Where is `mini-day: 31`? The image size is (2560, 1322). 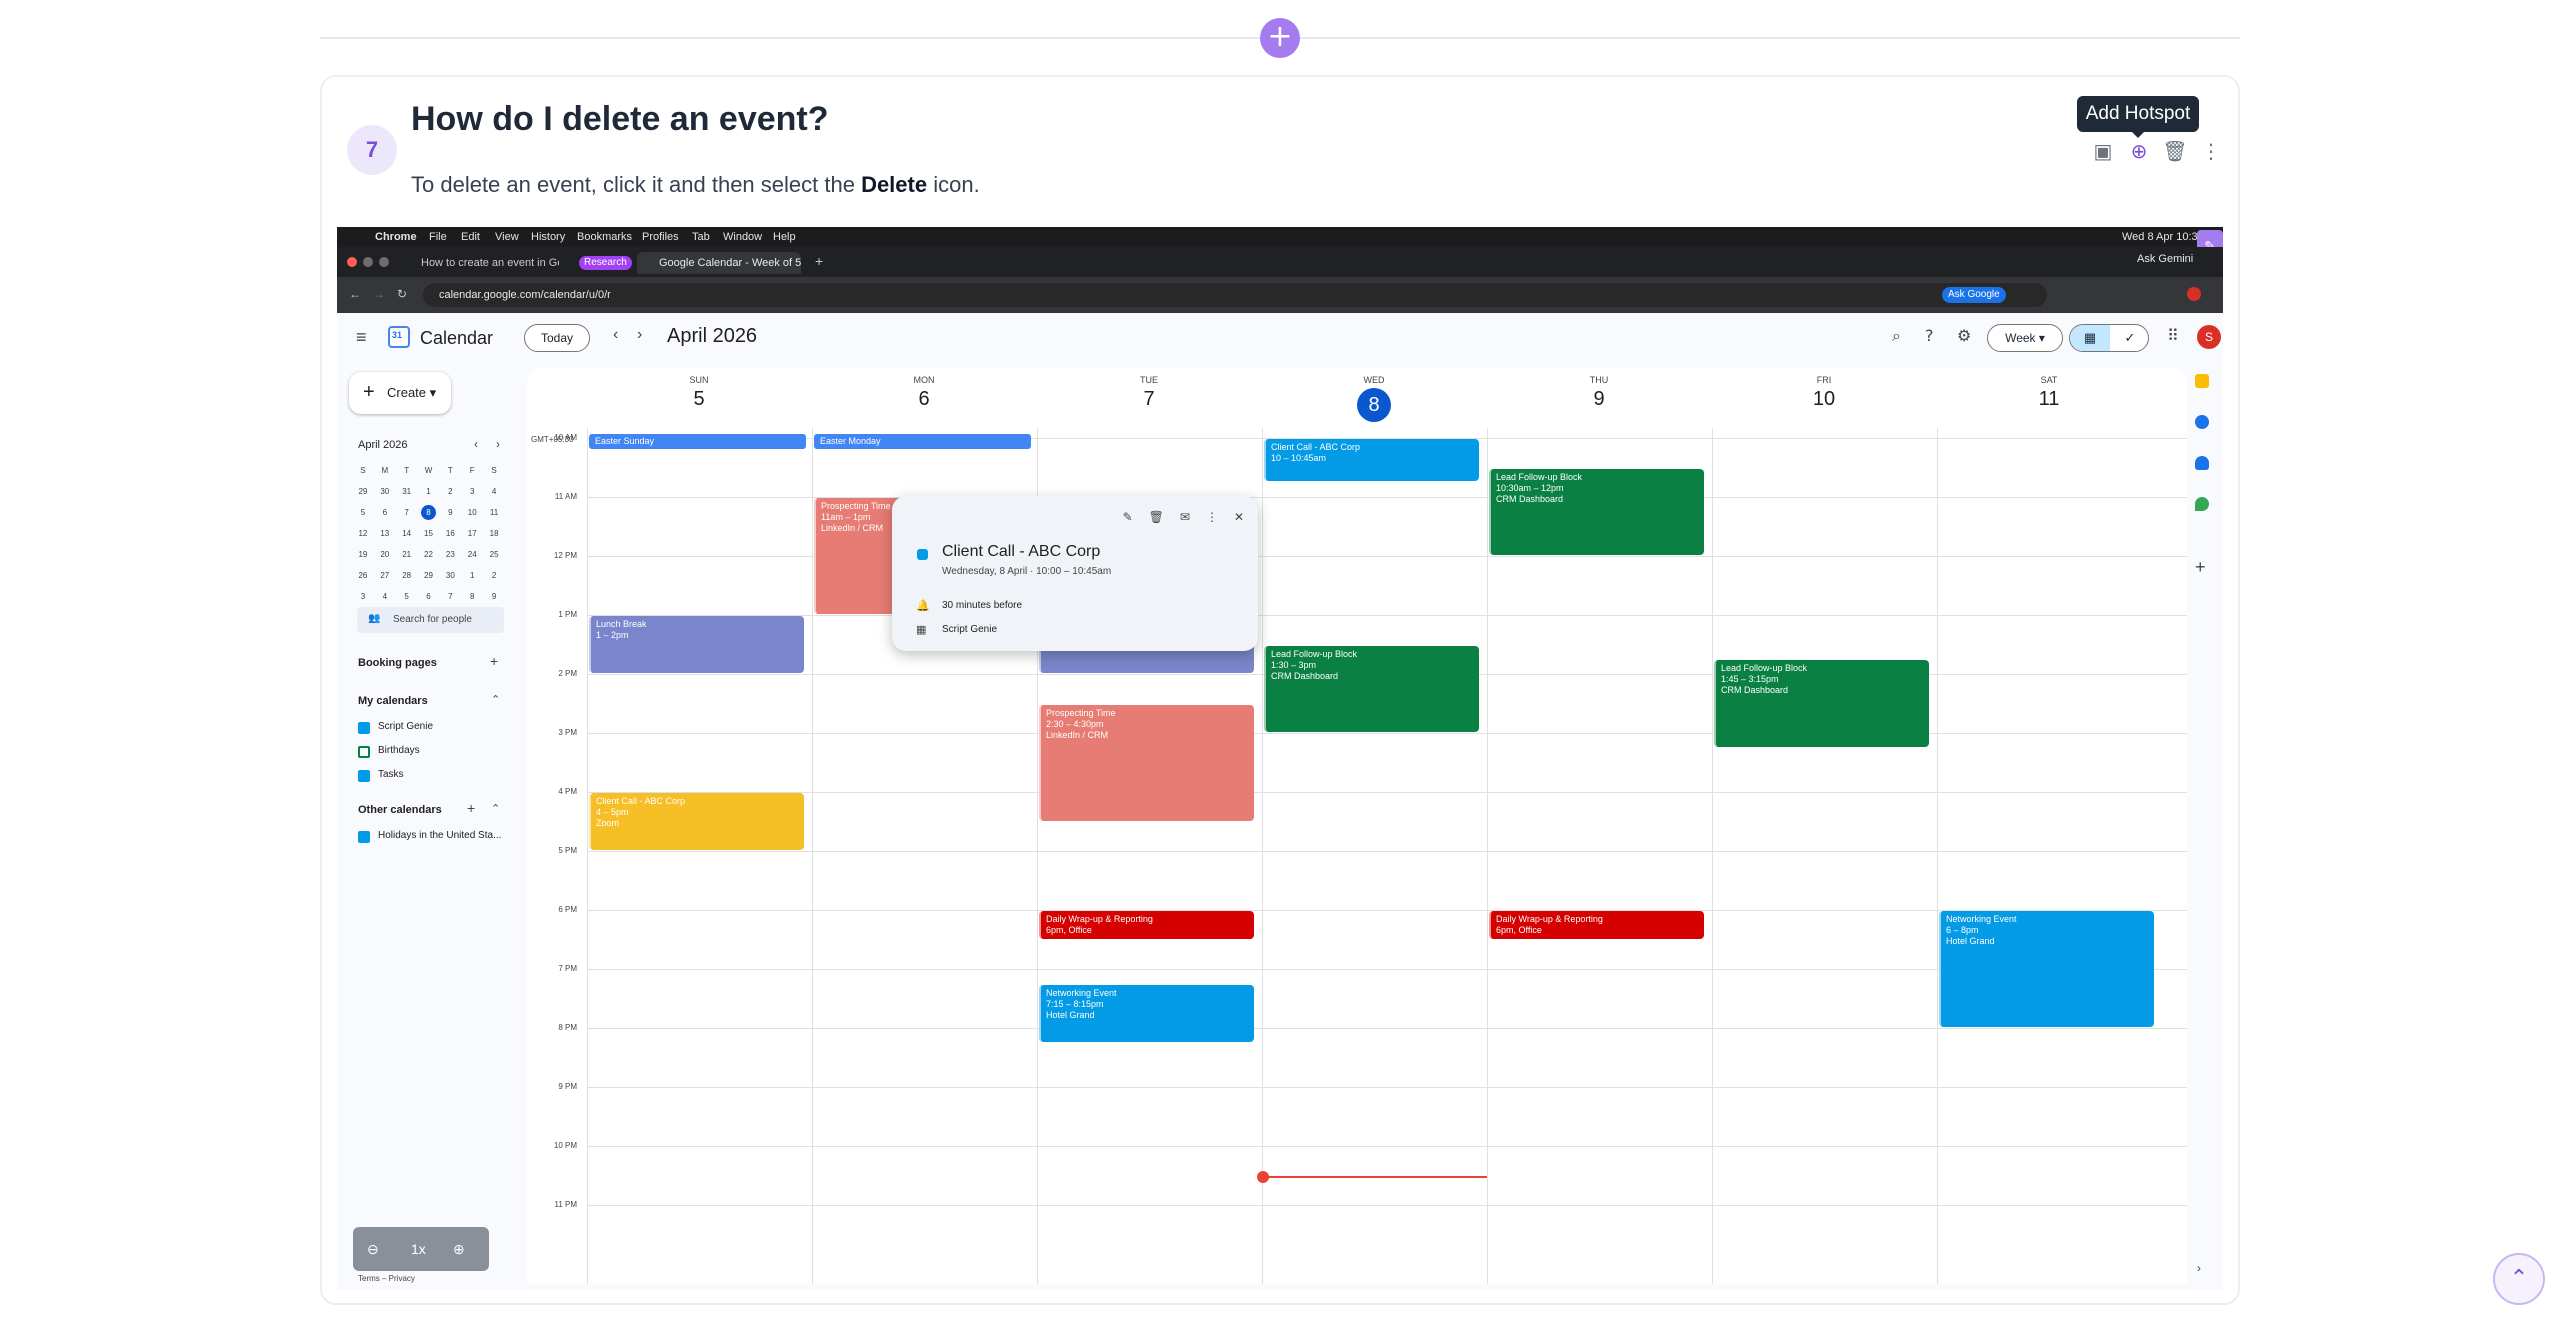 mini-day: 31 is located at coordinates (407, 491).